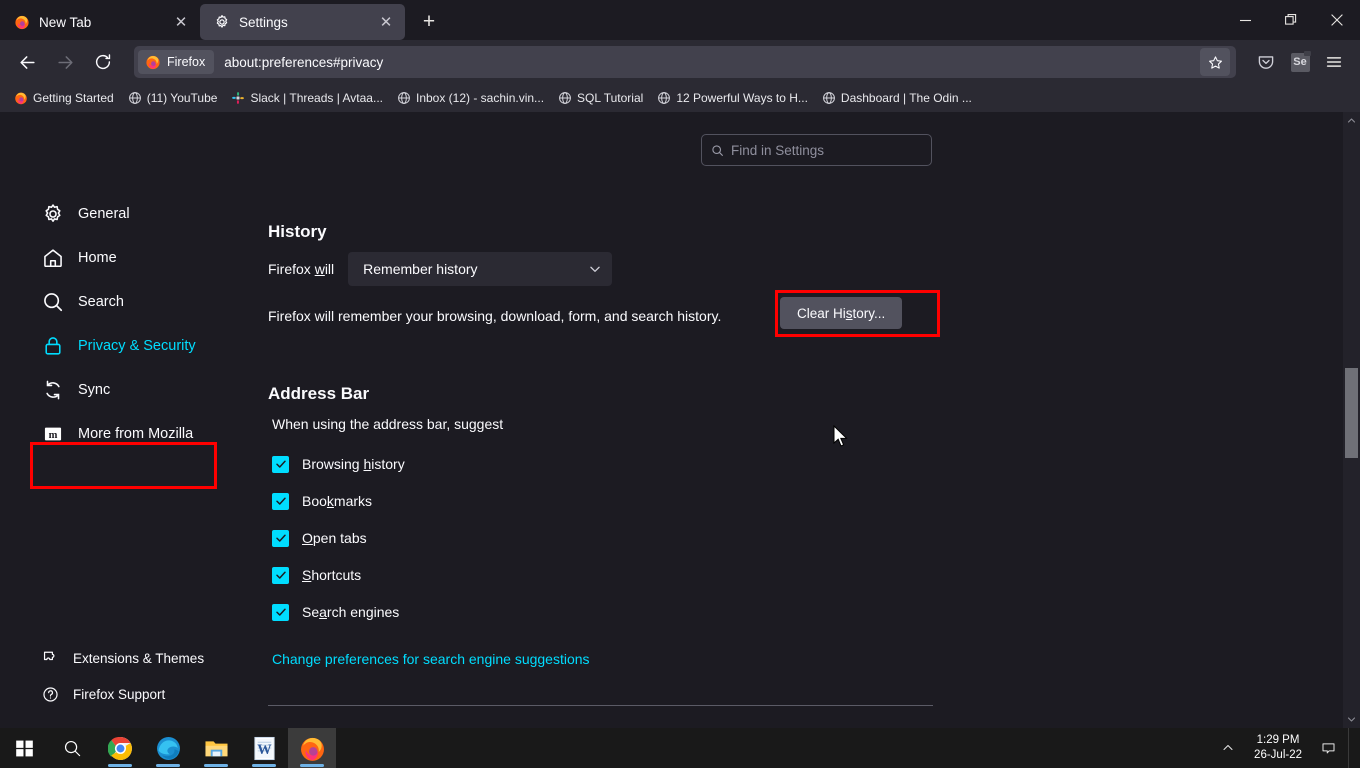 The height and width of the screenshot is (768, 1360). Describe the element at coordinates (600, 705) in the screenshot. I see `section-divider` at that location.